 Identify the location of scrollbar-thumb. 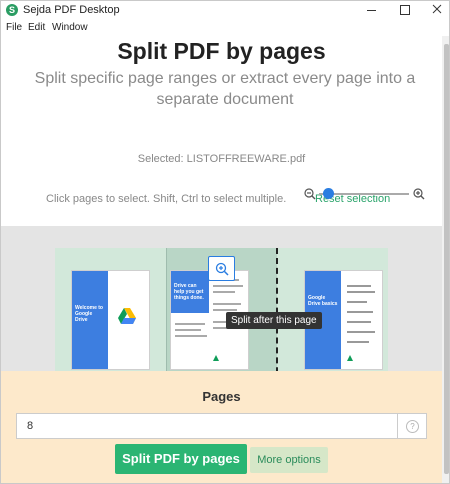
(446, 259).